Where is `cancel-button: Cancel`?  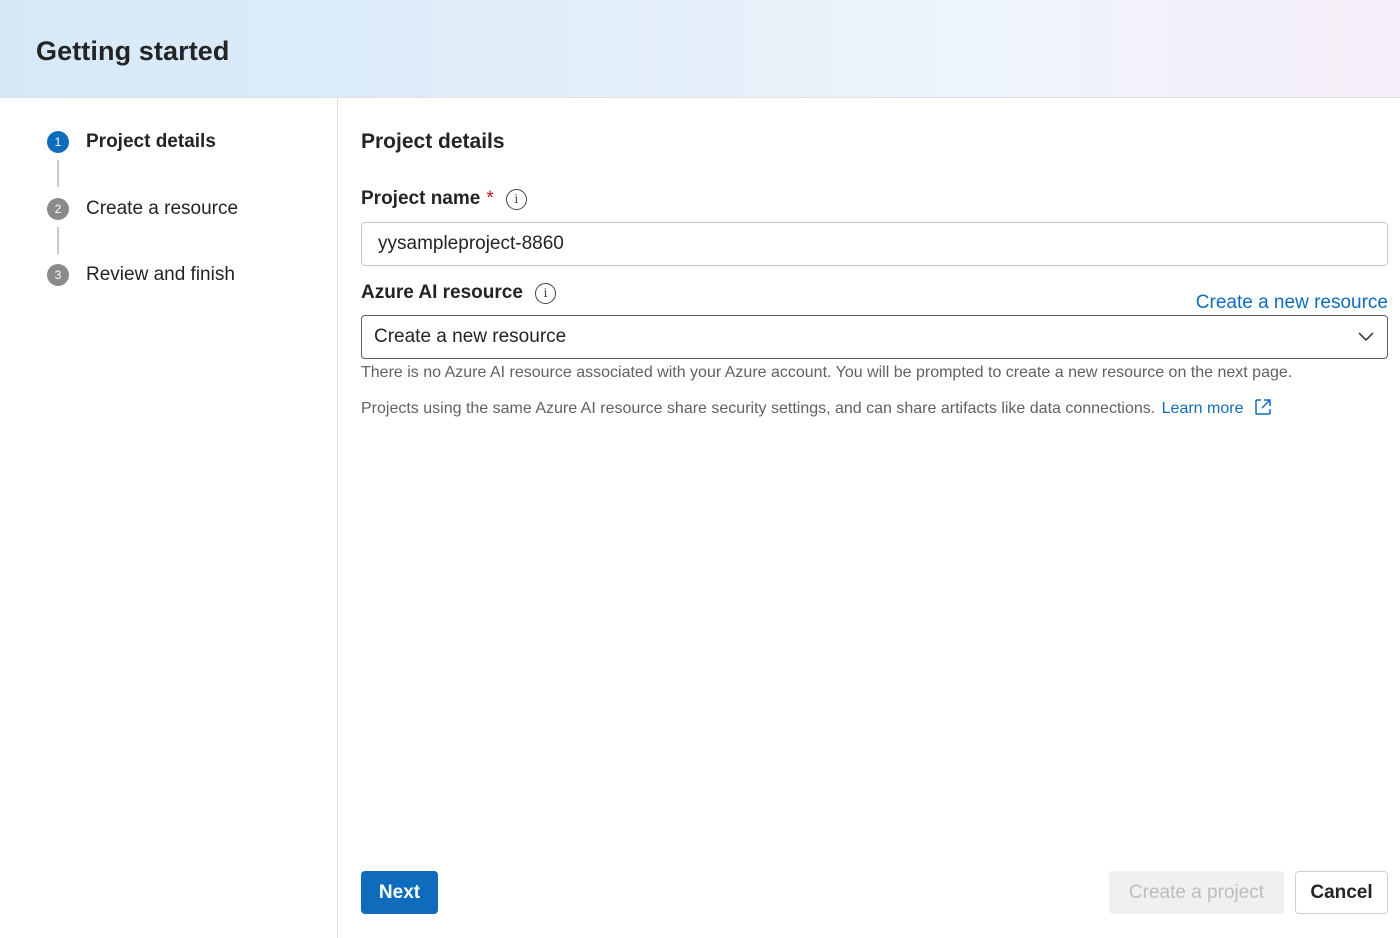 cancel-button: Cancel is located at coordinates (1341, 892).